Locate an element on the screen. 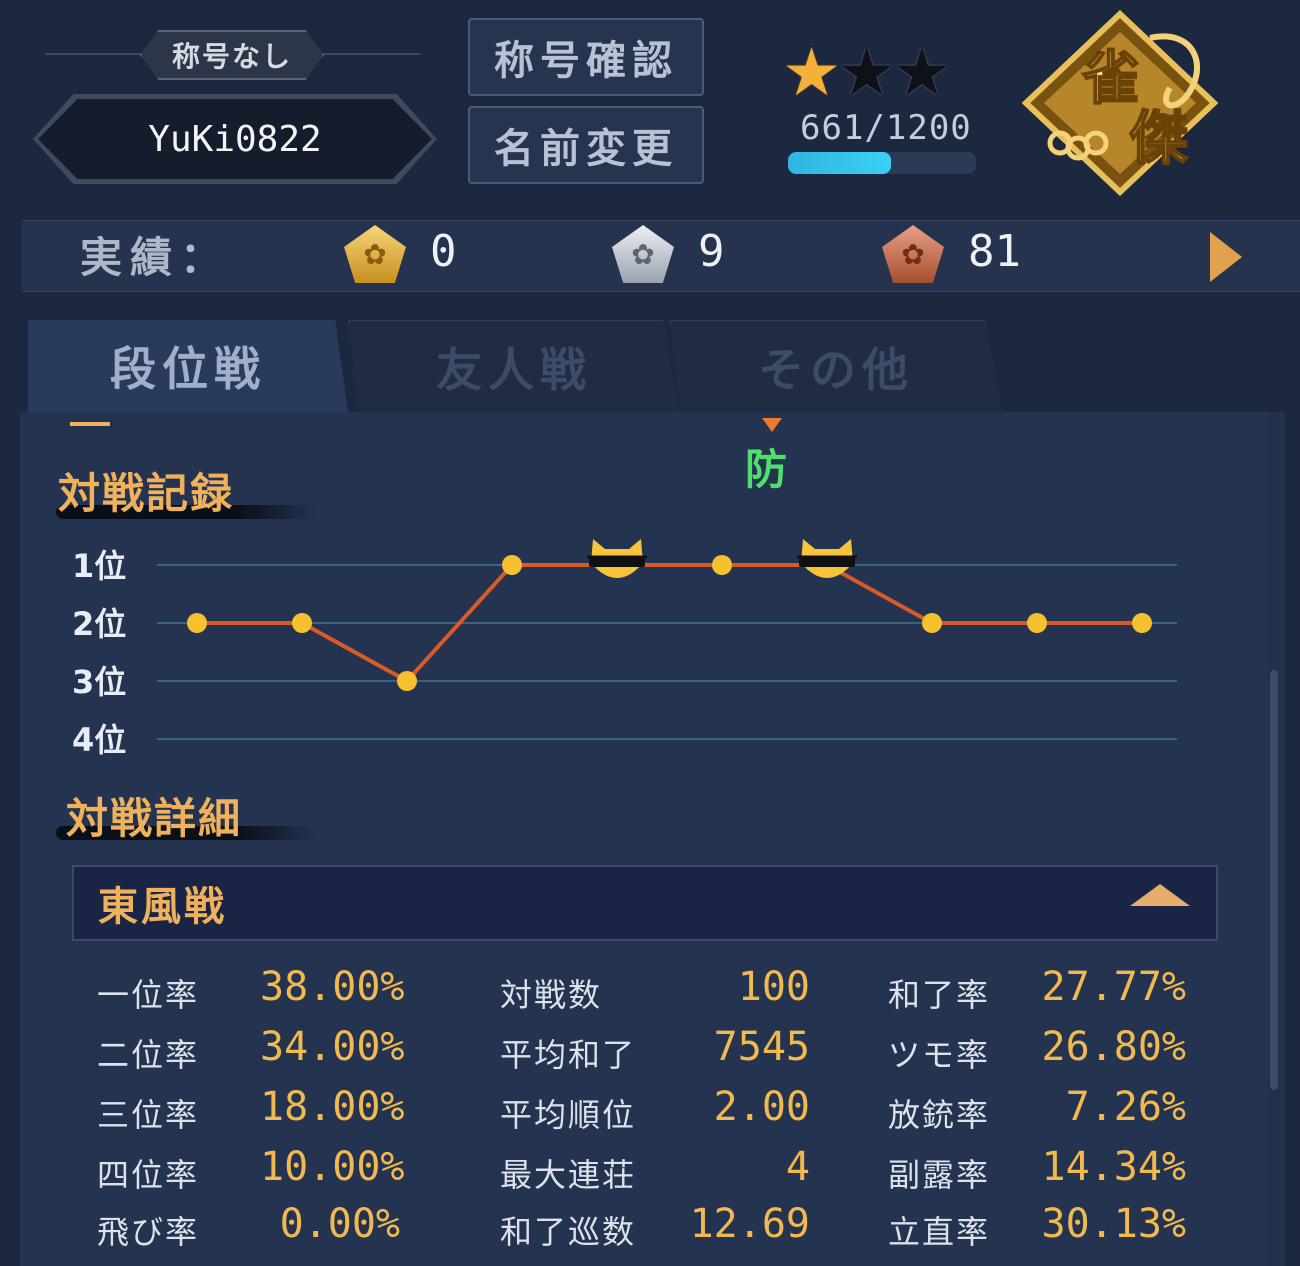  tab-other: その他 is located at coordinates (836, 367).